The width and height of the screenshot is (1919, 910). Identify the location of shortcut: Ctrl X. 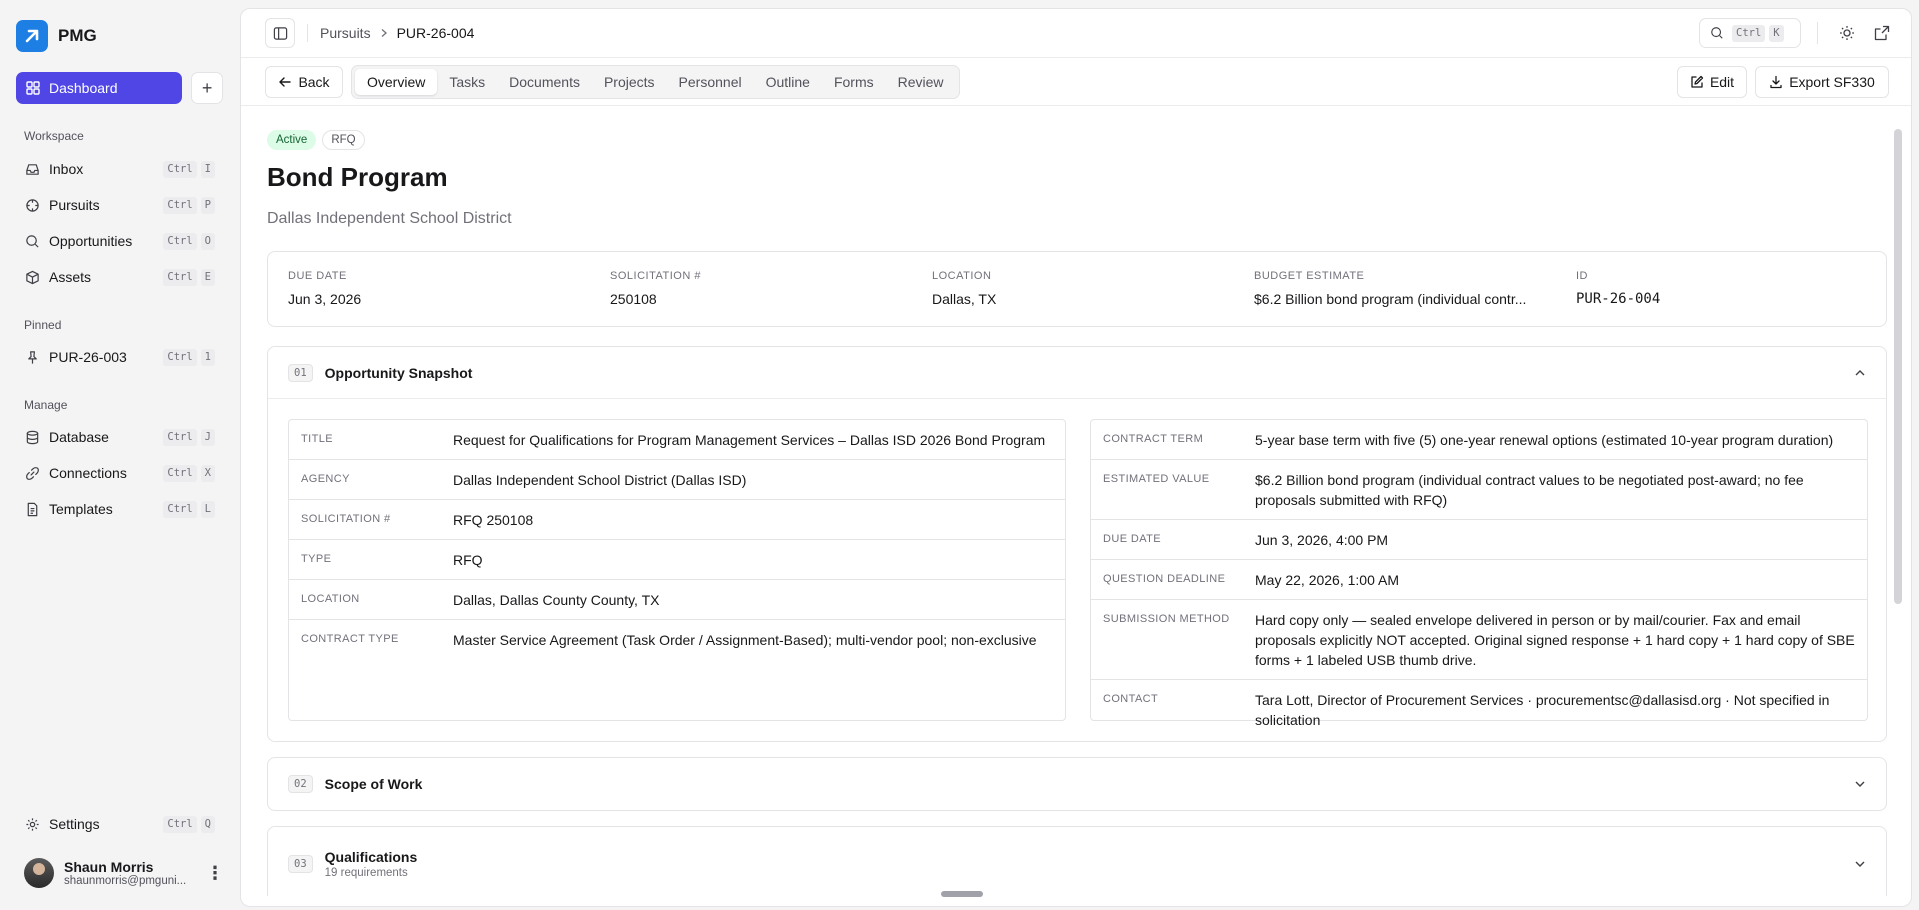
(189, 473).